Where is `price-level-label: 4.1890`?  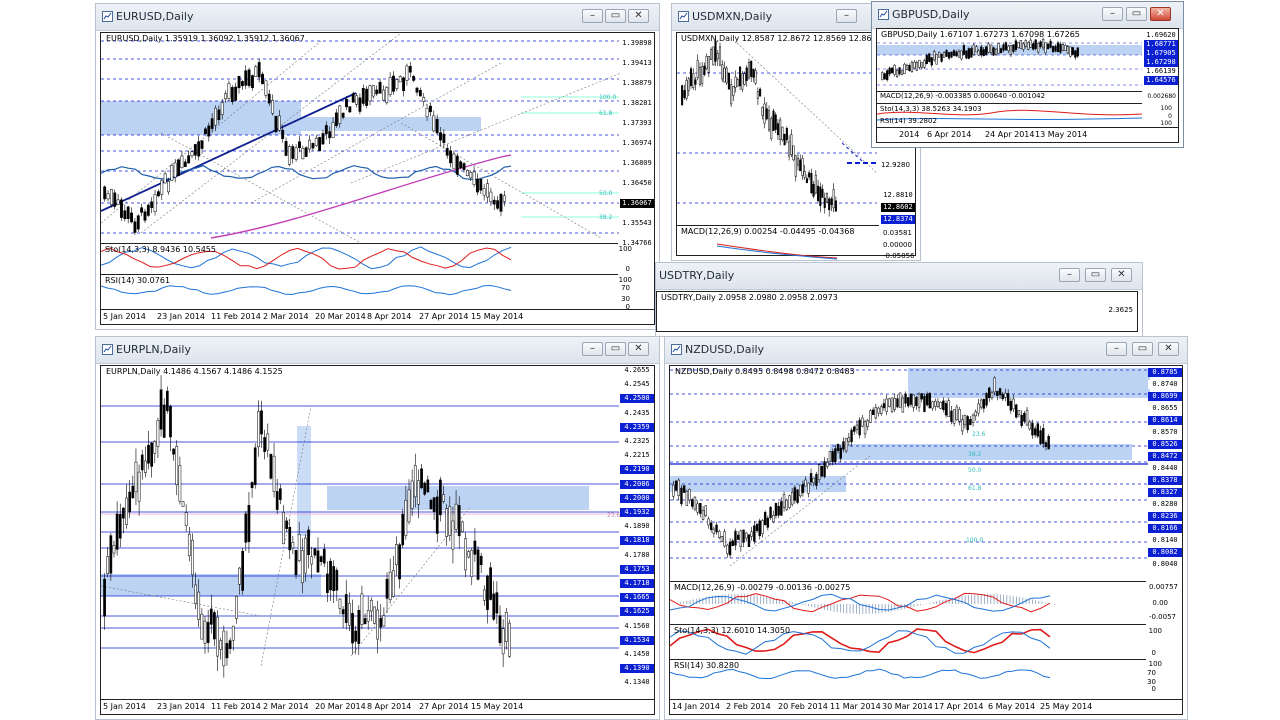 price-level-label: 4.1890 is located at coordinates (637, 527).